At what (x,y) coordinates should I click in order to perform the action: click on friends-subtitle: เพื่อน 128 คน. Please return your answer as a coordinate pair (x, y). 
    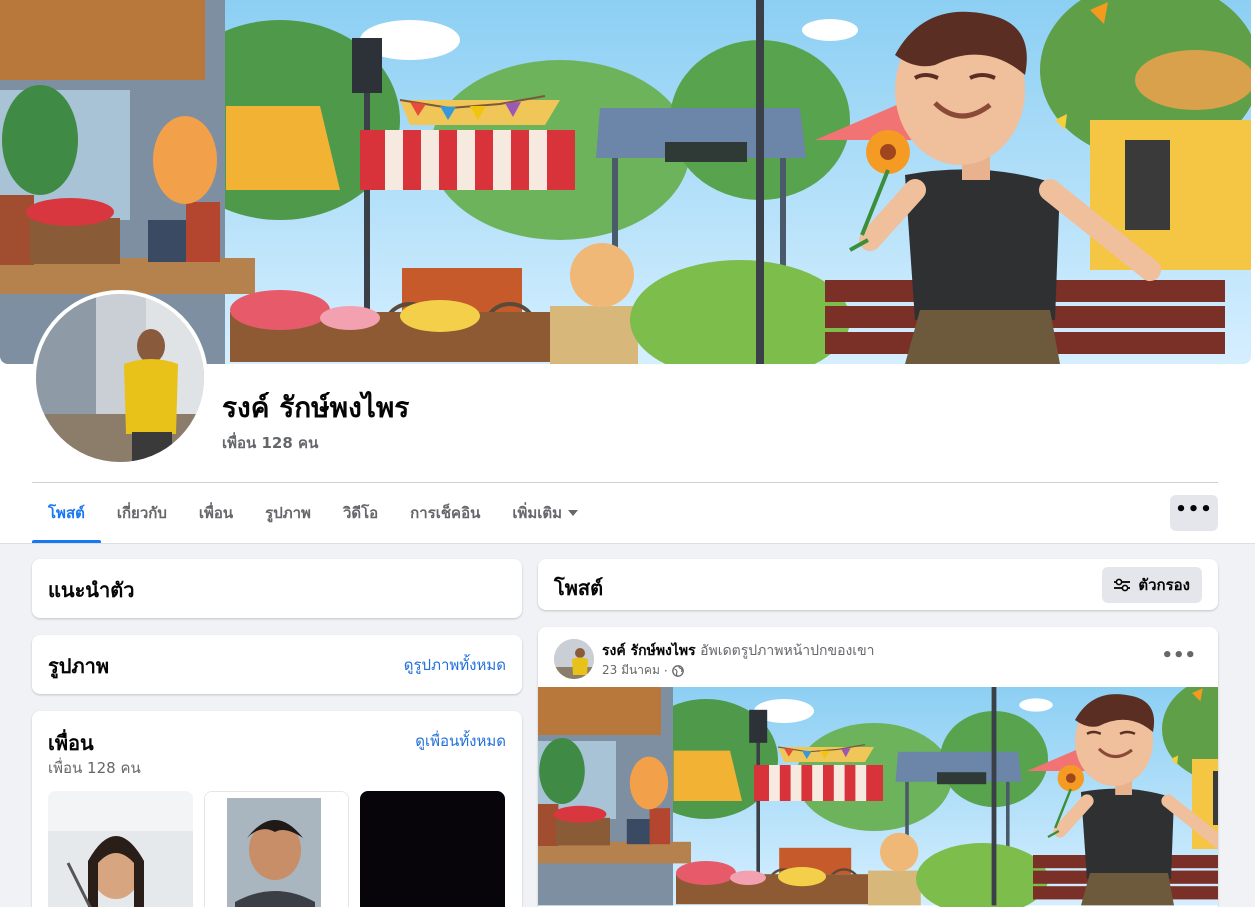
    Looking at the image, I should click on (94, 768).